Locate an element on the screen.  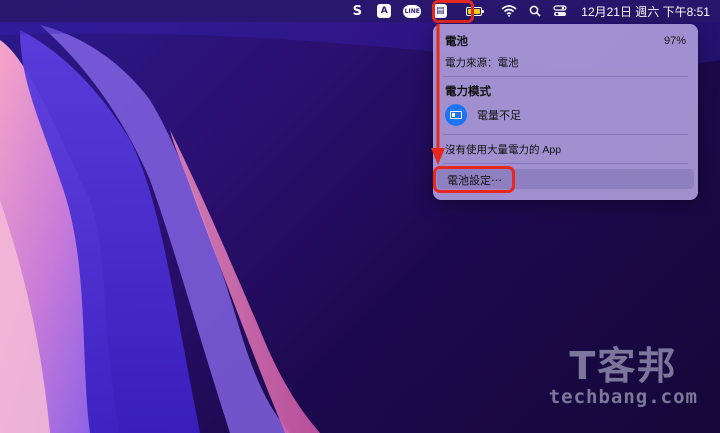
menu-bar-clock: 12月21日 週六 下午8:51 is located at coordinates (645, 11).